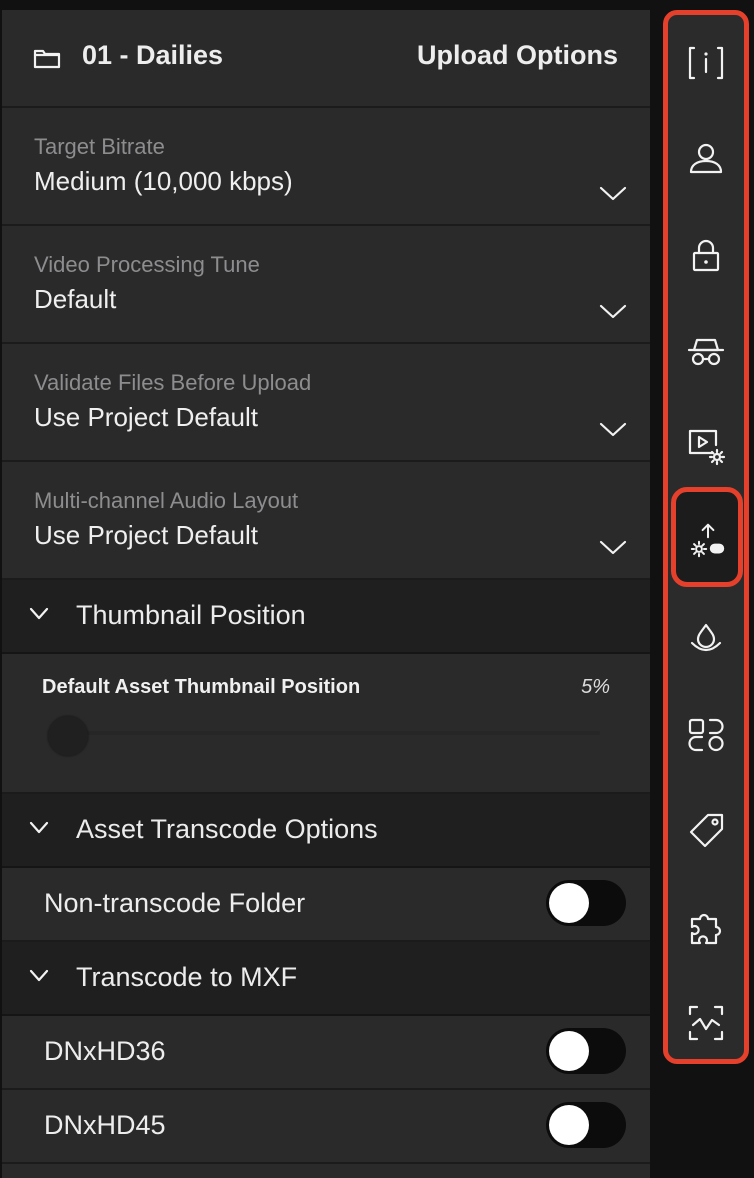 Image resolution: width=754 pixels, height=1178 pixels. I want to click on section-title: Transcode to MXF, so click(187, 977).